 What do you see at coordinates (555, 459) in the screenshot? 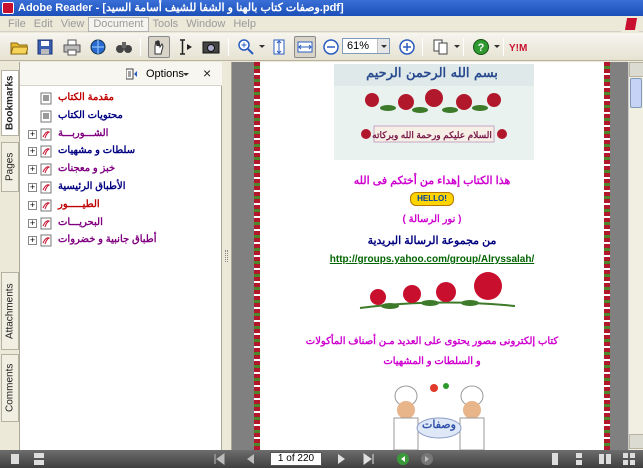
I see `single-page-layout-icon` at bounding box center [555, 459].